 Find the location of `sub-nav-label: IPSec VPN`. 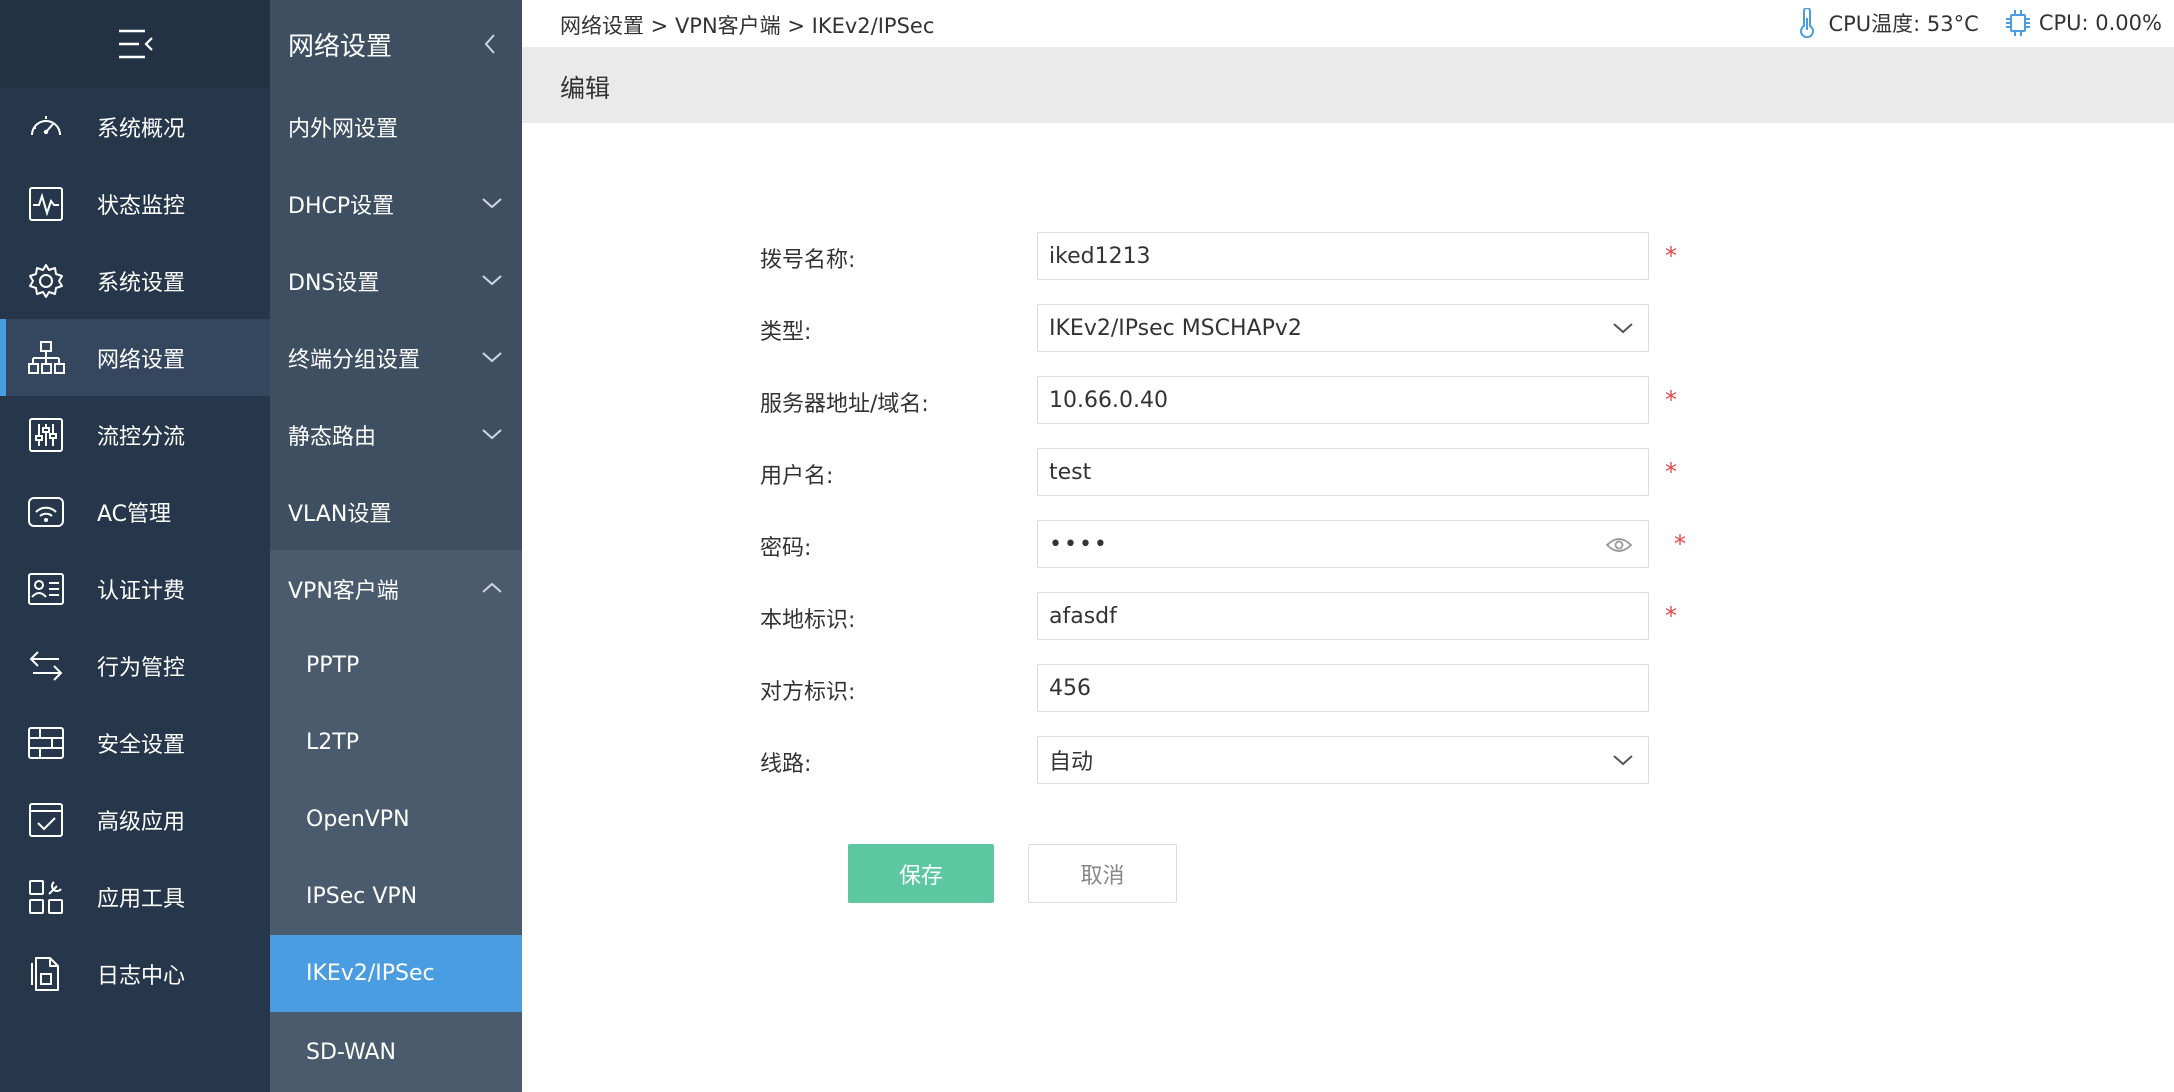

sub-nav-label: IPSec VPN is located at coordinates (362, 896).